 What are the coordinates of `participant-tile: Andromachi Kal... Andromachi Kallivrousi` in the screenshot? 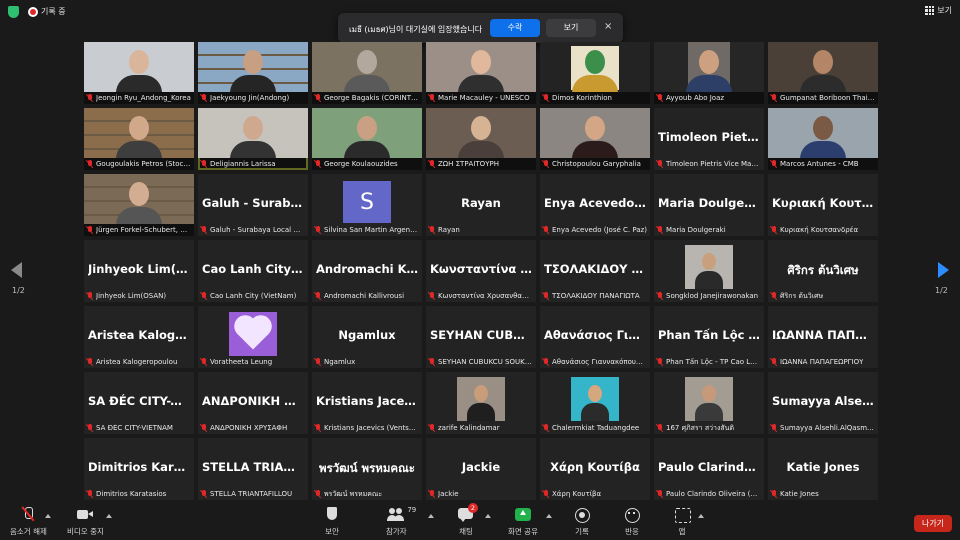 It's located at (367, 271).